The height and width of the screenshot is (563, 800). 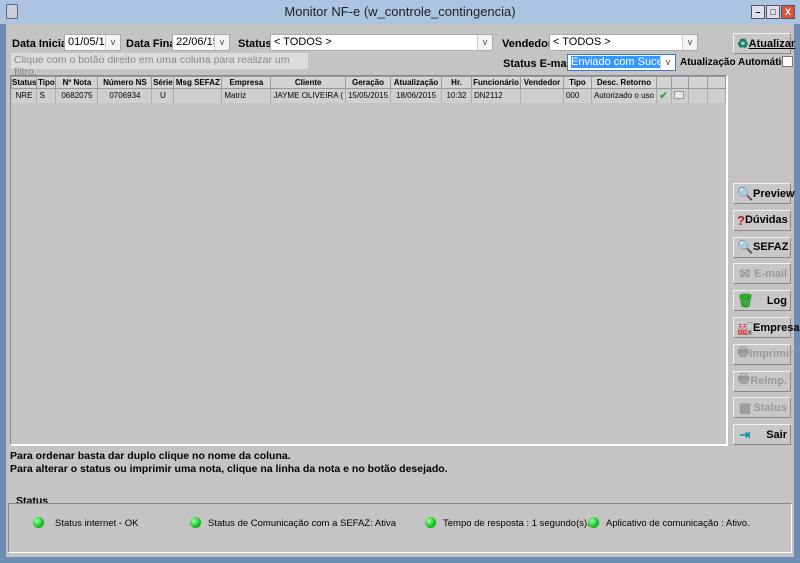 I want to click on vendedor-label: Vendedor:, so click(x=529, y=44).